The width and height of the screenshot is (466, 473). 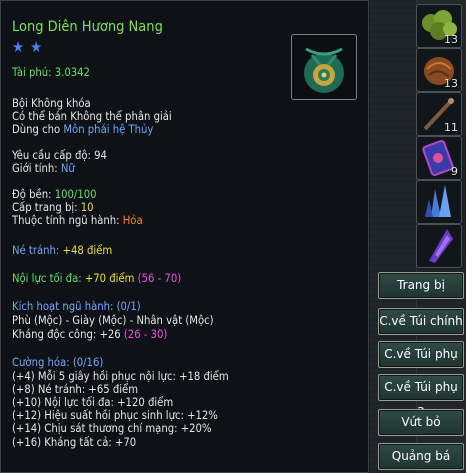 What do you see at coordinates (159, 278) in the screenshot?
I see `max-mana-range: (56 - 70)` at bounding box center [159, 278].